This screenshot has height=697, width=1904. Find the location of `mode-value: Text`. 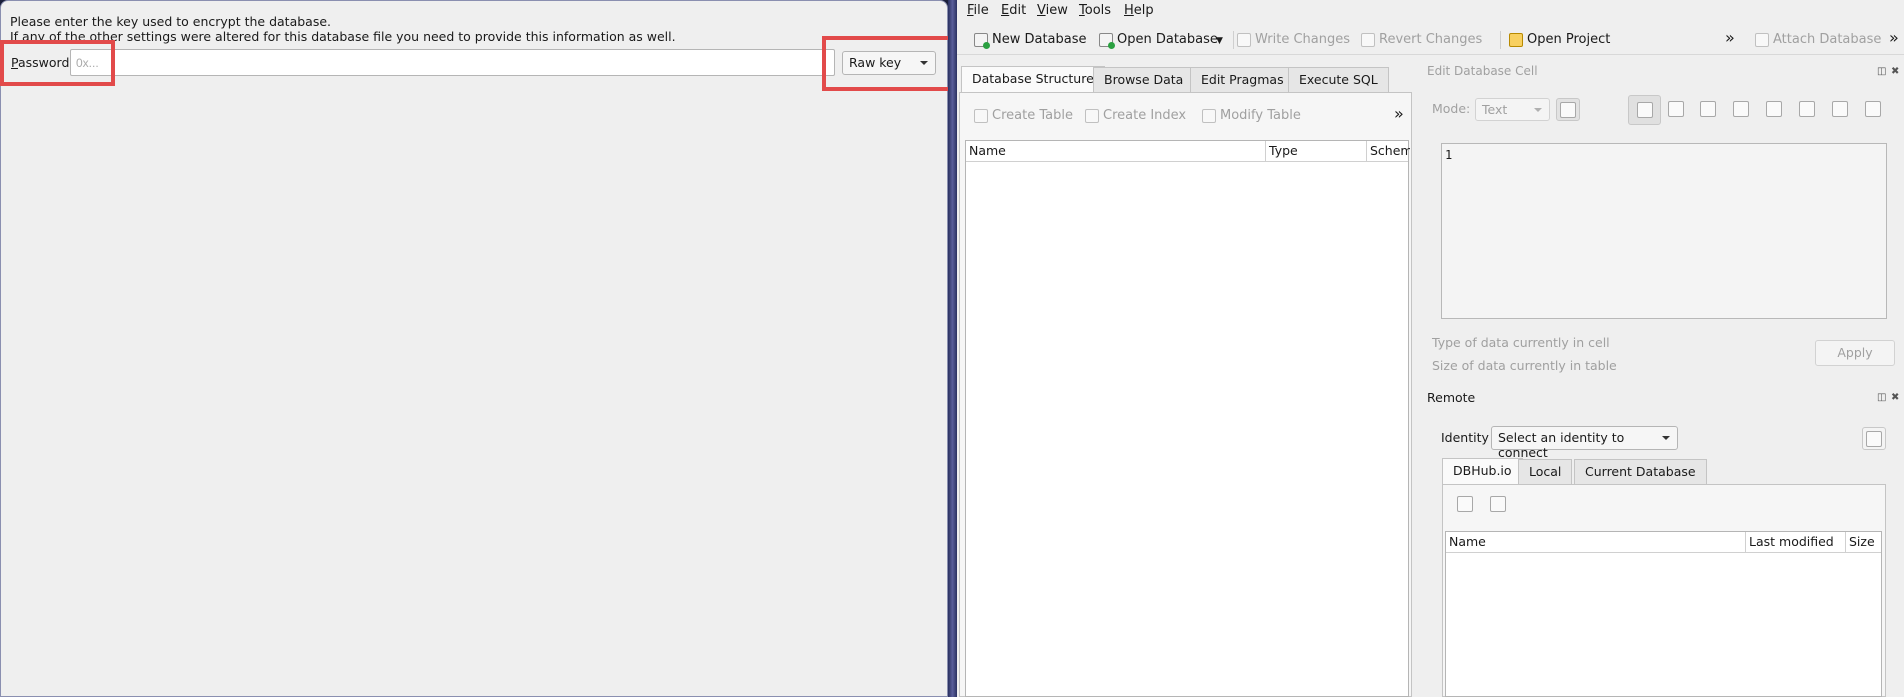

mode-value: Text is located at coordinates (1495, 109).